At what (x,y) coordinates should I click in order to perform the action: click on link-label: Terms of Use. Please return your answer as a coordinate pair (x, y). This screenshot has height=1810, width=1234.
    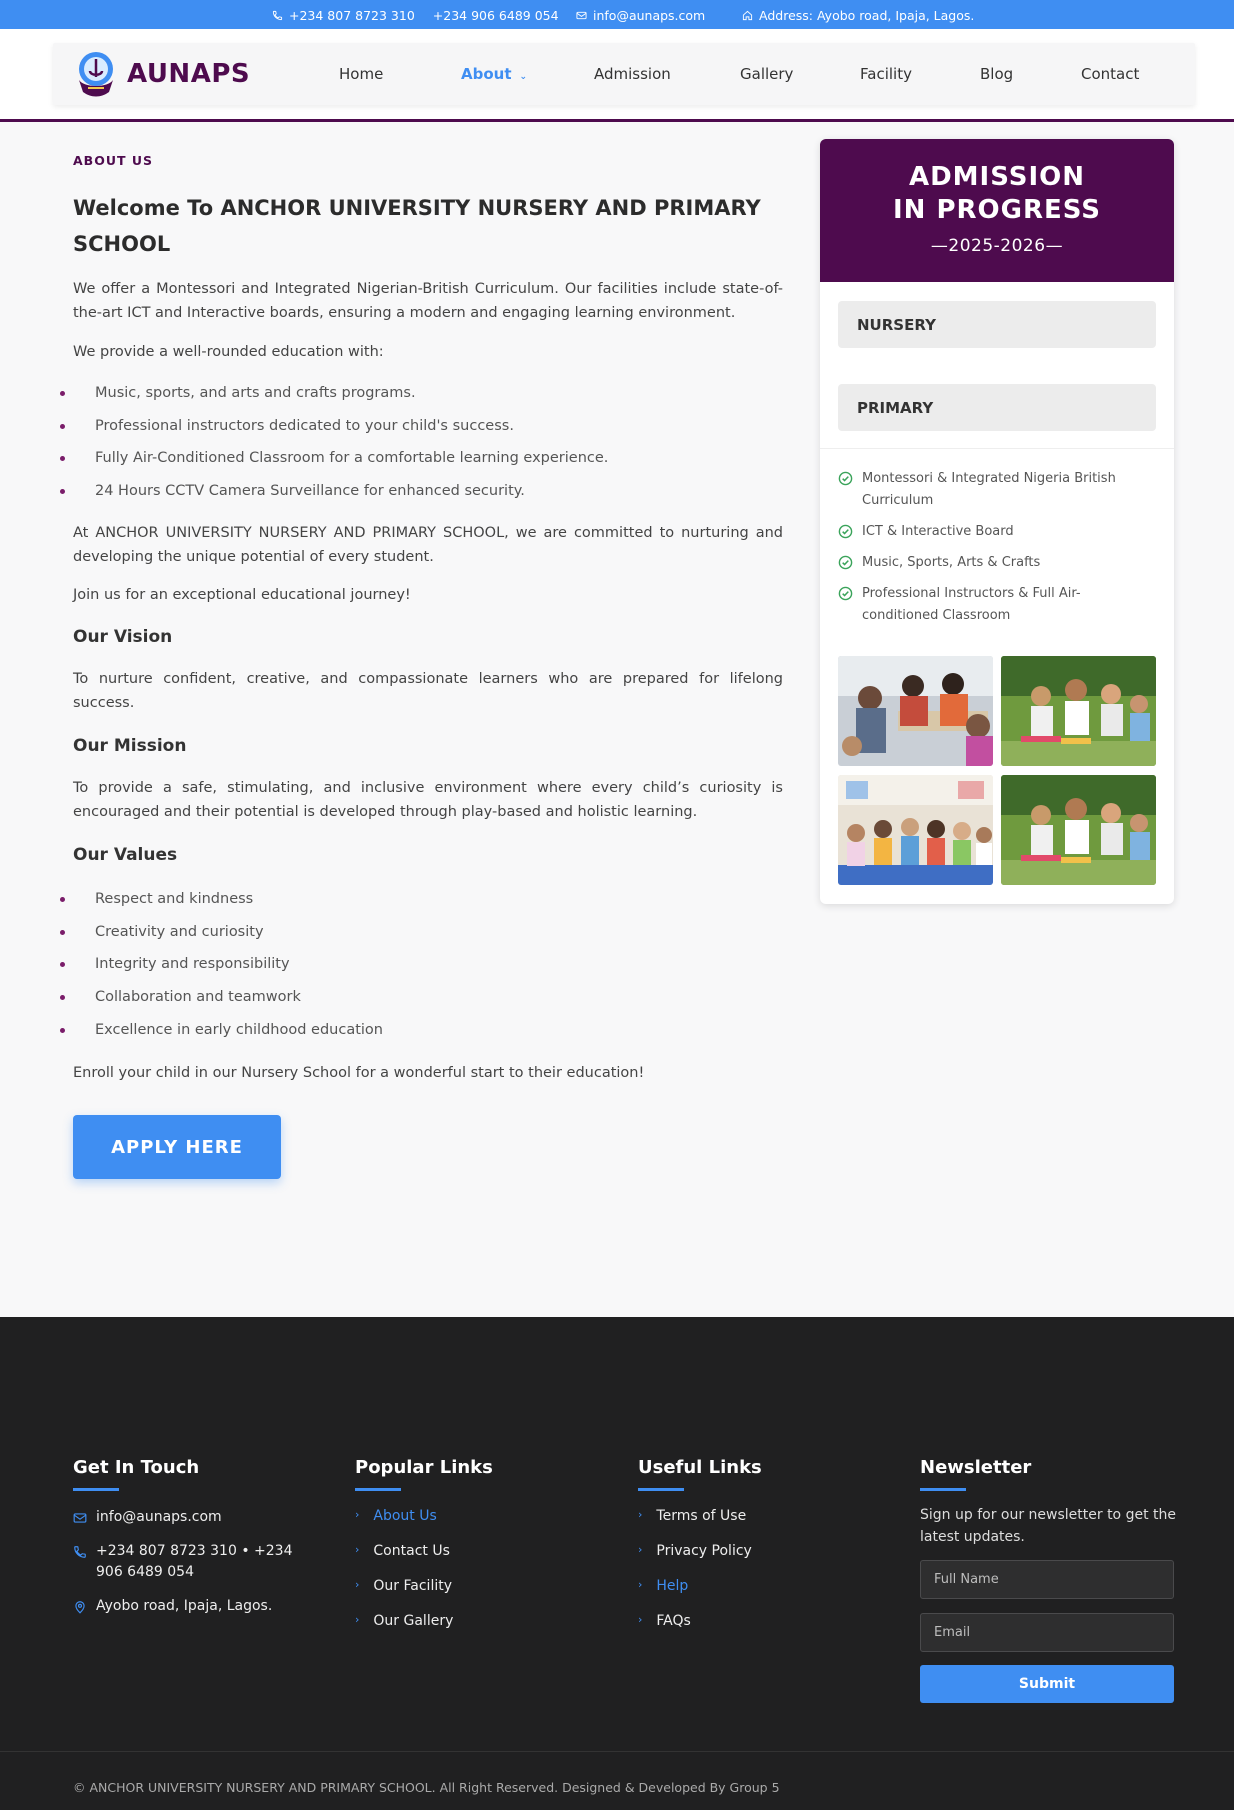
    Looking at the image, I should click on (701, 1516).